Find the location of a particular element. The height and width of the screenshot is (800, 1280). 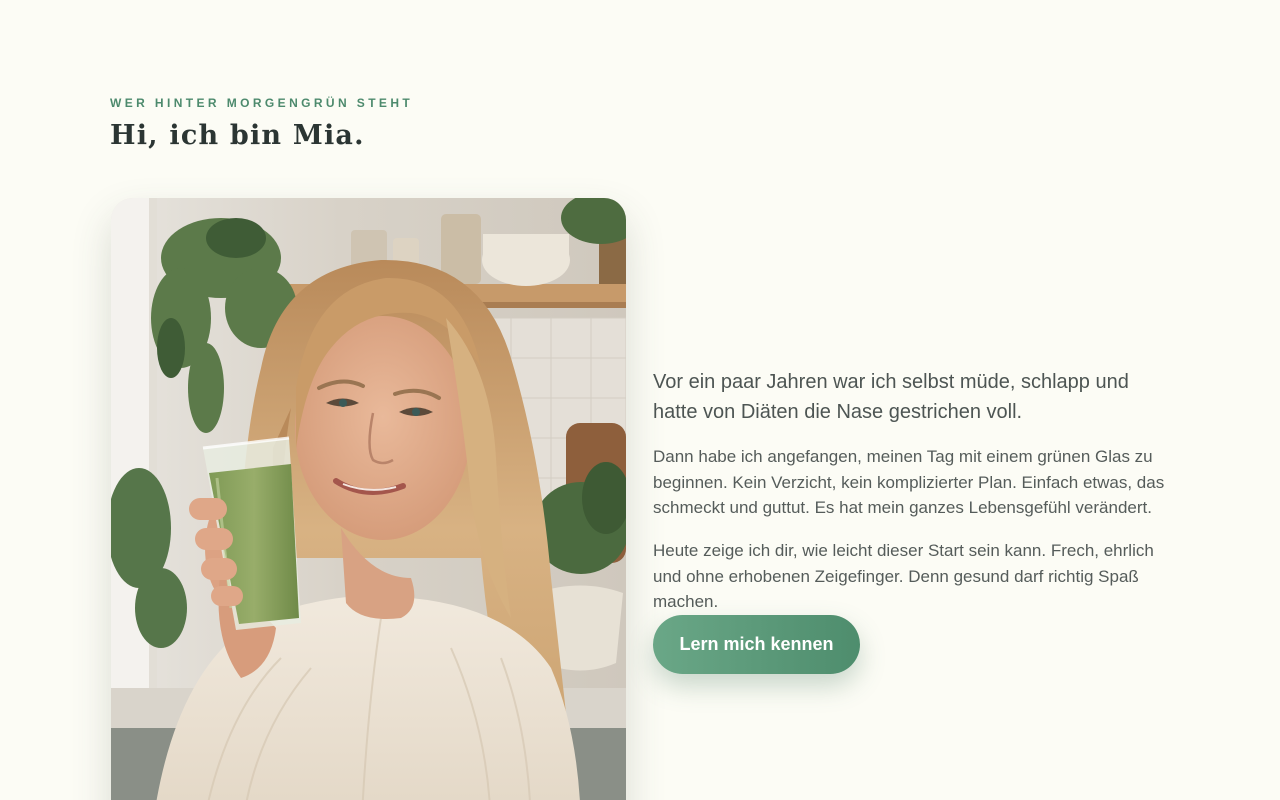

learn-more-button: Lern mich kennen is located at coordinates (756, 644).